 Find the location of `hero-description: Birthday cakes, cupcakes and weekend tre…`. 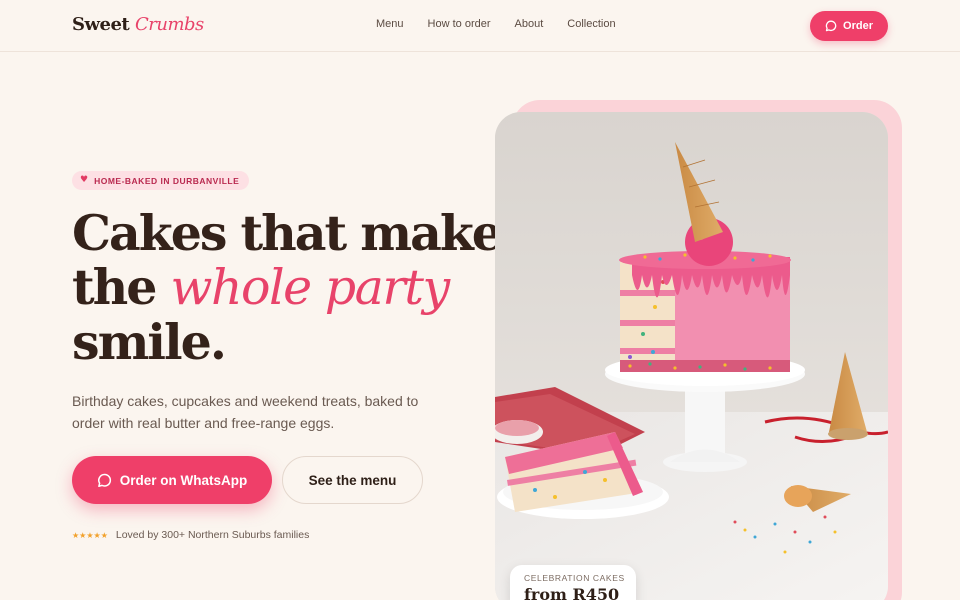

hero-description: Birthday cakes, cupcakes and weekend tre… is located at coordinates (245, 412).